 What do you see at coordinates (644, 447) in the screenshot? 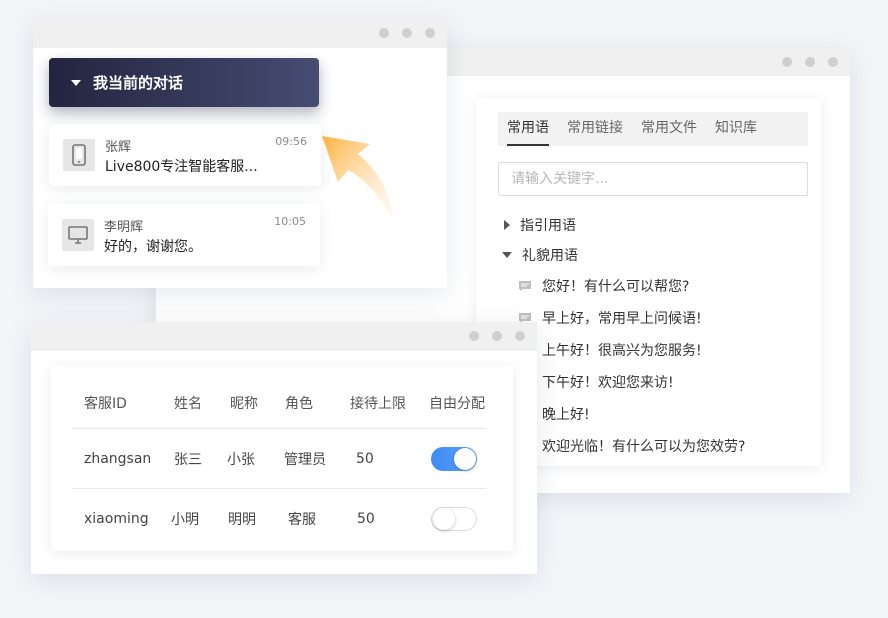
I see `phrase-text: 欢迎光临！有什么可以为您效劳?` at bounding box center [644, 447].